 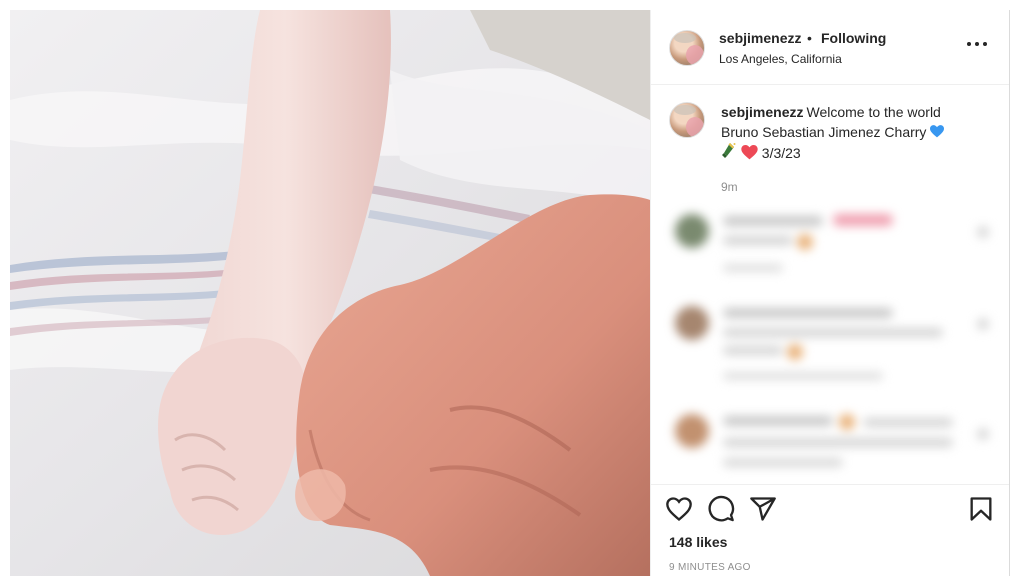 I want to click on action-bar, so click(x=830, y=504).